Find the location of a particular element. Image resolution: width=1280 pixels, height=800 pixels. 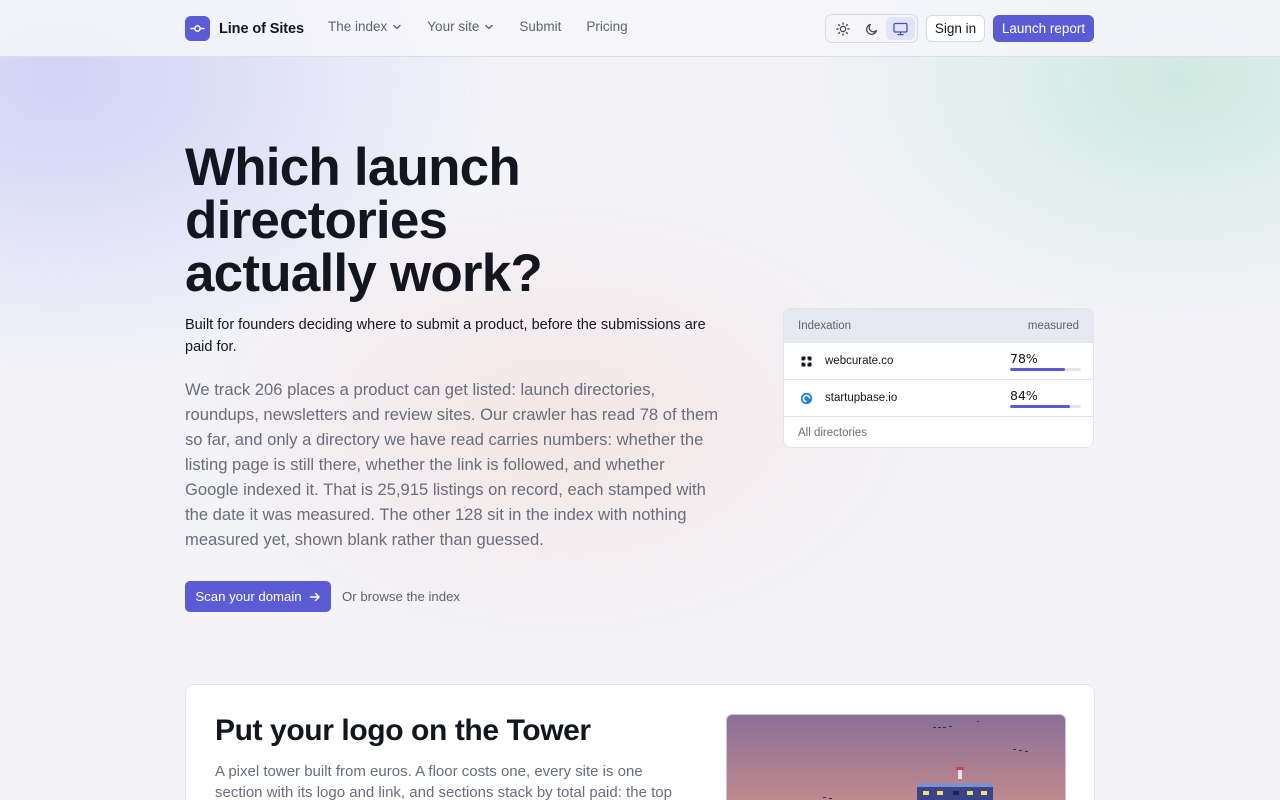

nav-link-label: Submit is located at coordinates (540, 26).